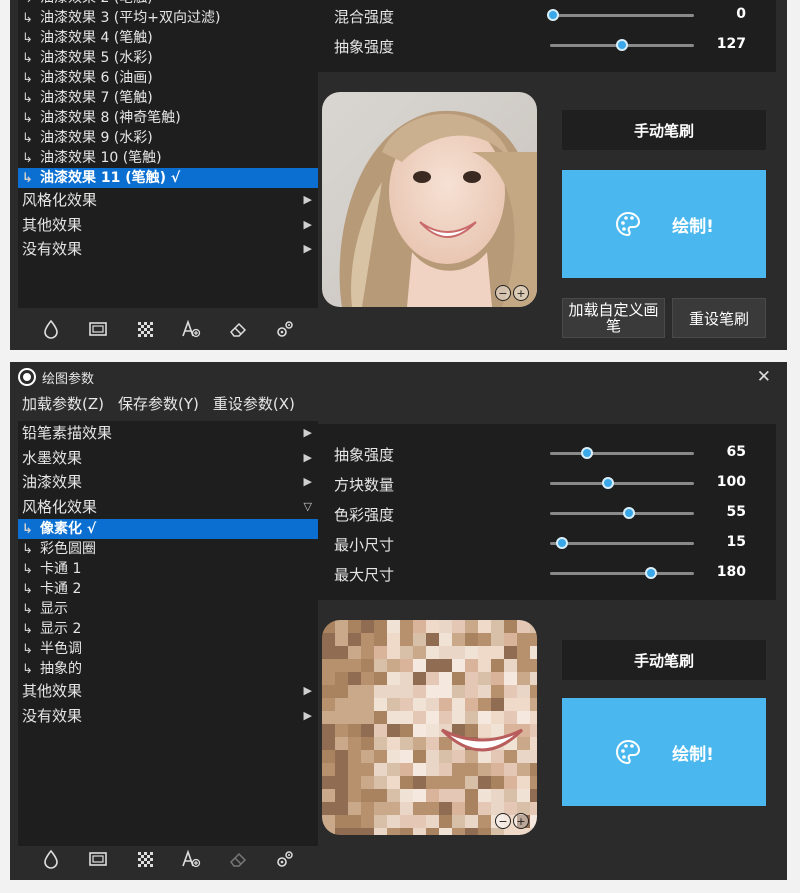 The width and height of the screenshot is (800, 893). What do you see at coordinates (168, 178) in the screenshot?
I see `tree-effect-item: ↳ 油漆效果 11 (笔触) √` at bounding box center [168, 178].